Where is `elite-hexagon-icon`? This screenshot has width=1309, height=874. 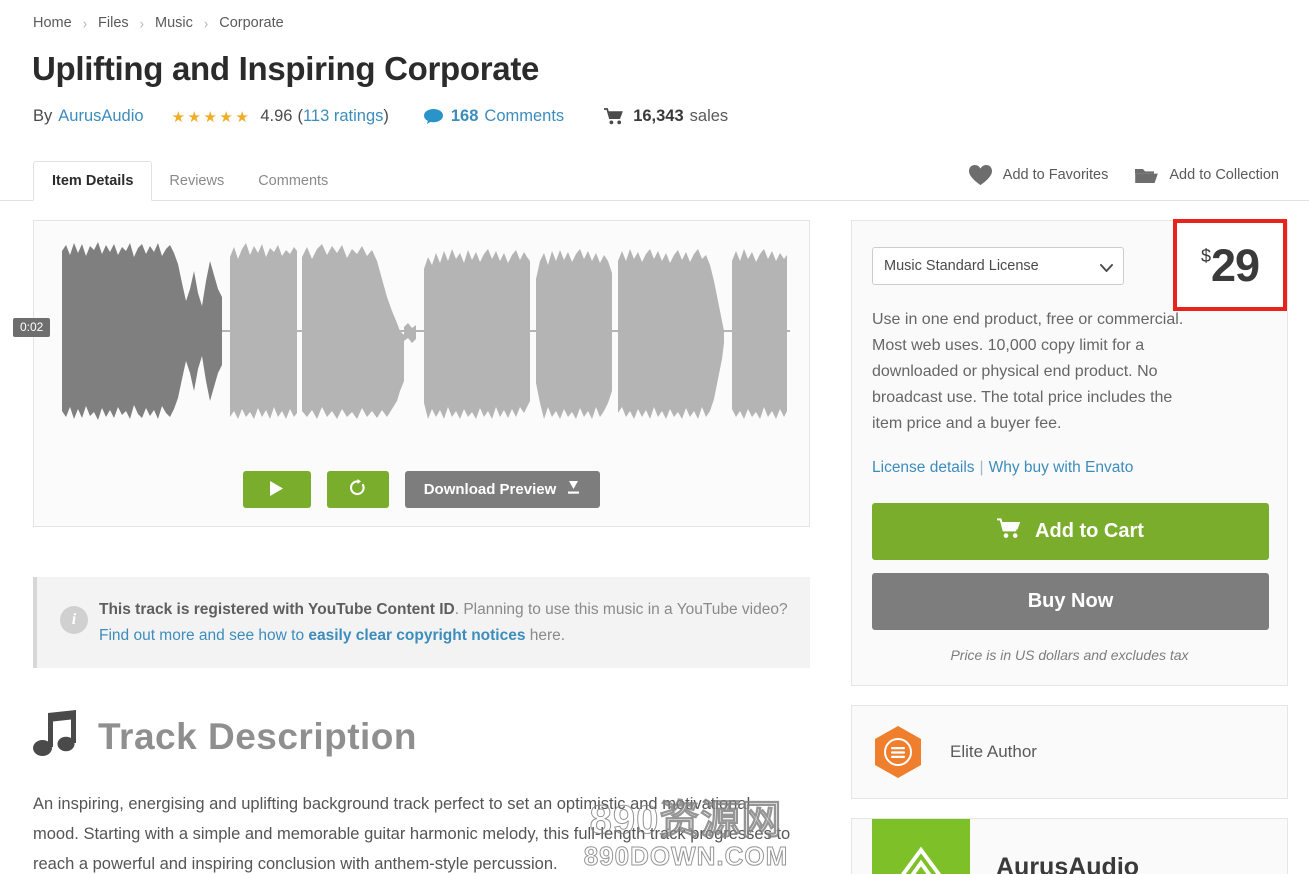 elite-hexagon-icon is located at coordinates (898, 752).